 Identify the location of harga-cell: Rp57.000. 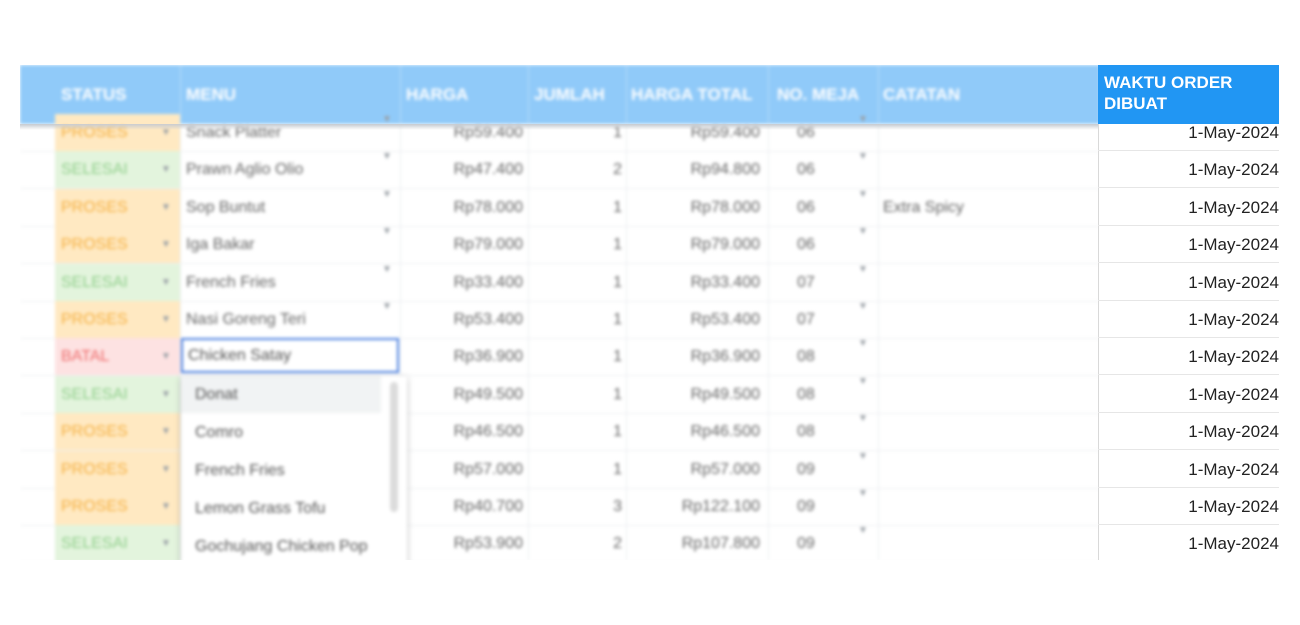
(464, 469).